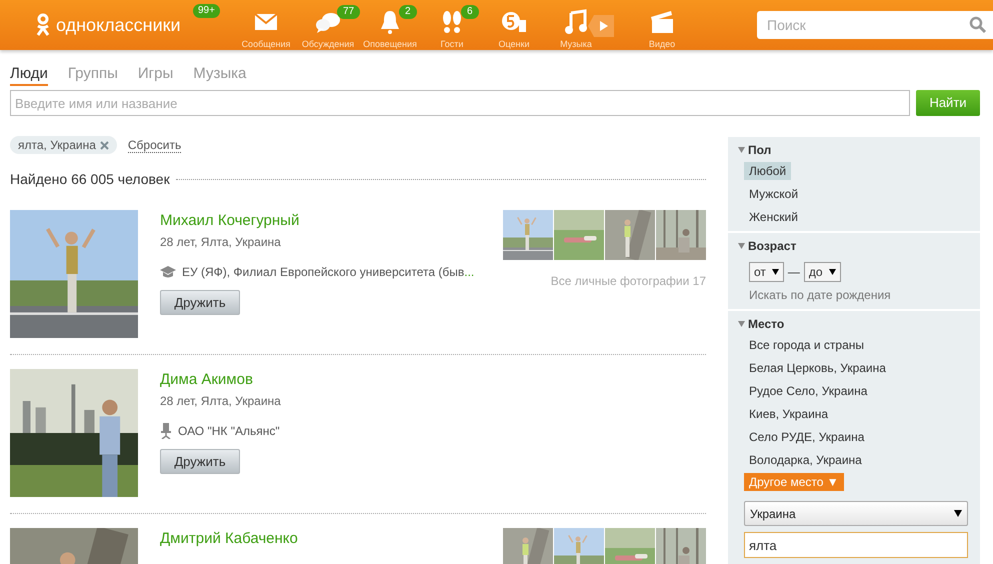 The image size is (993, 564). I want to click on play-icon, so click(601, 26).